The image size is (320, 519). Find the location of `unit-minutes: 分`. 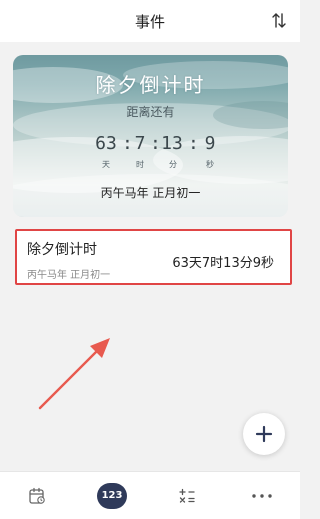

unit-minutes: 分 is located at coordinates (173, 164).